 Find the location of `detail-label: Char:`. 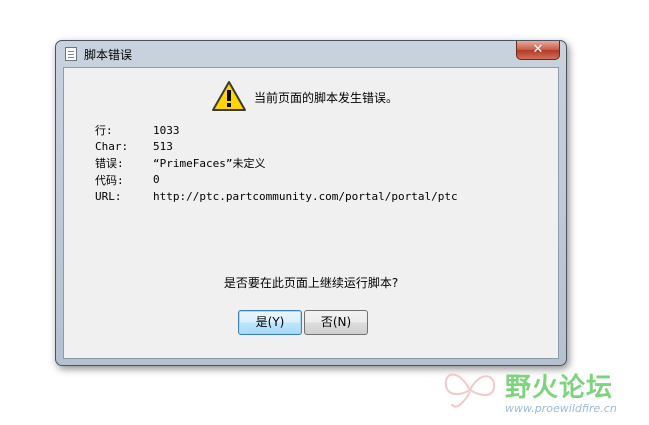

detail-label: Char: is located at coordinates (112, 147).